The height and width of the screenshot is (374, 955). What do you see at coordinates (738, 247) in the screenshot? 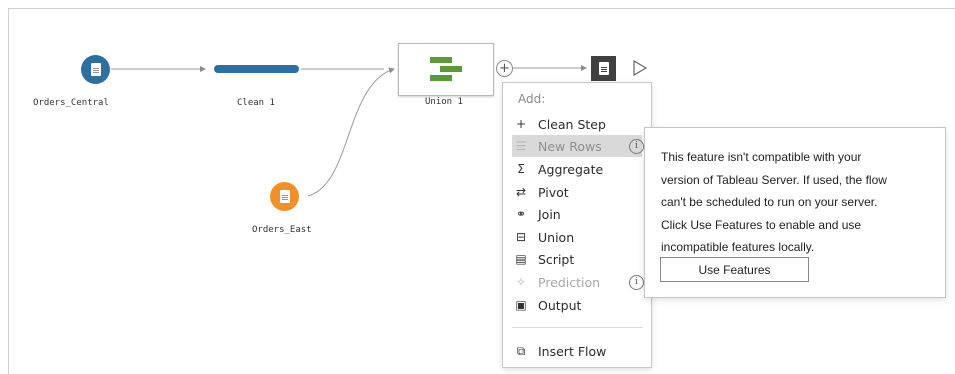
I see `tooltip-line: incompatible features locally.` at bounding box center [738, 247].